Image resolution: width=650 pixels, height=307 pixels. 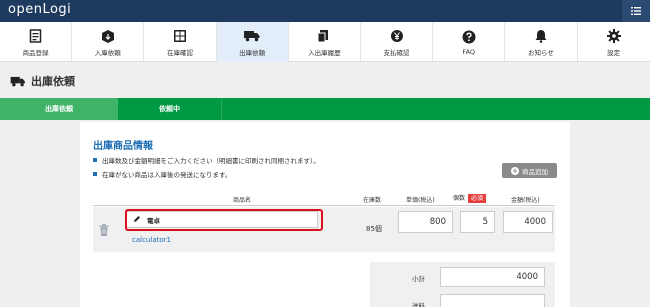 What do you see at coordinates (53, 81) in the screenshot?
I see `page-title: 出庫依頼` at bounding box center [53, 81].